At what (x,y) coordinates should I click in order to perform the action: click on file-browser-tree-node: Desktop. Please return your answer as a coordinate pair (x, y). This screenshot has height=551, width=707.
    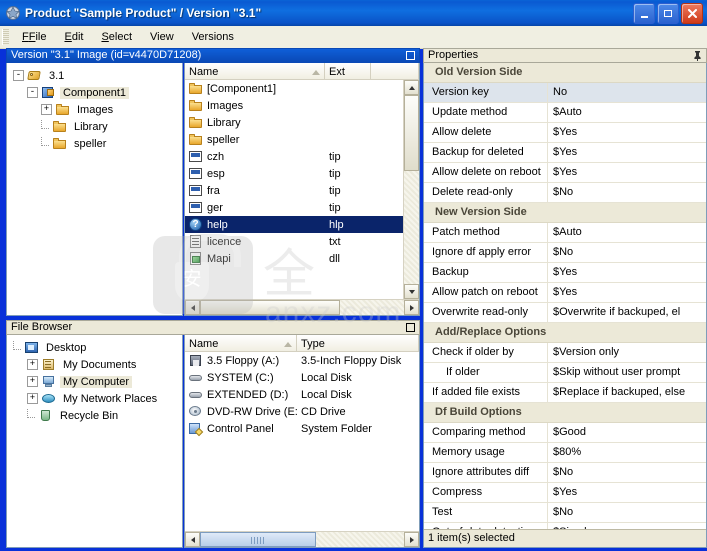
    Looking at the image, I should click on (97, 347).